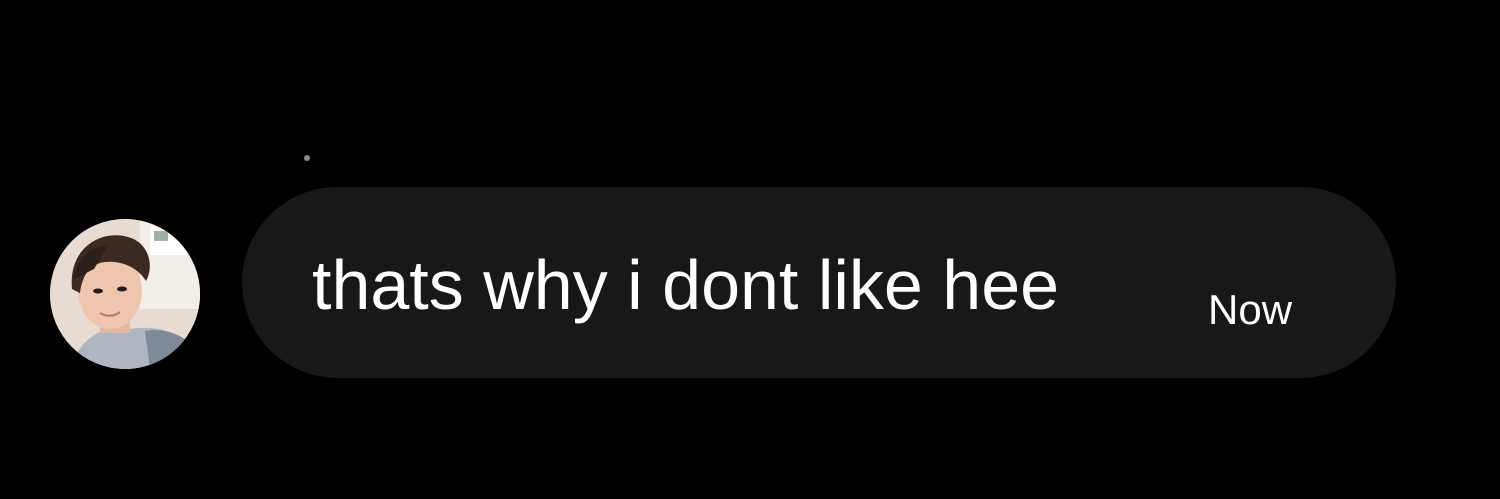  I want to click on message-text: thats why i dont like hee, so click(686, 285).